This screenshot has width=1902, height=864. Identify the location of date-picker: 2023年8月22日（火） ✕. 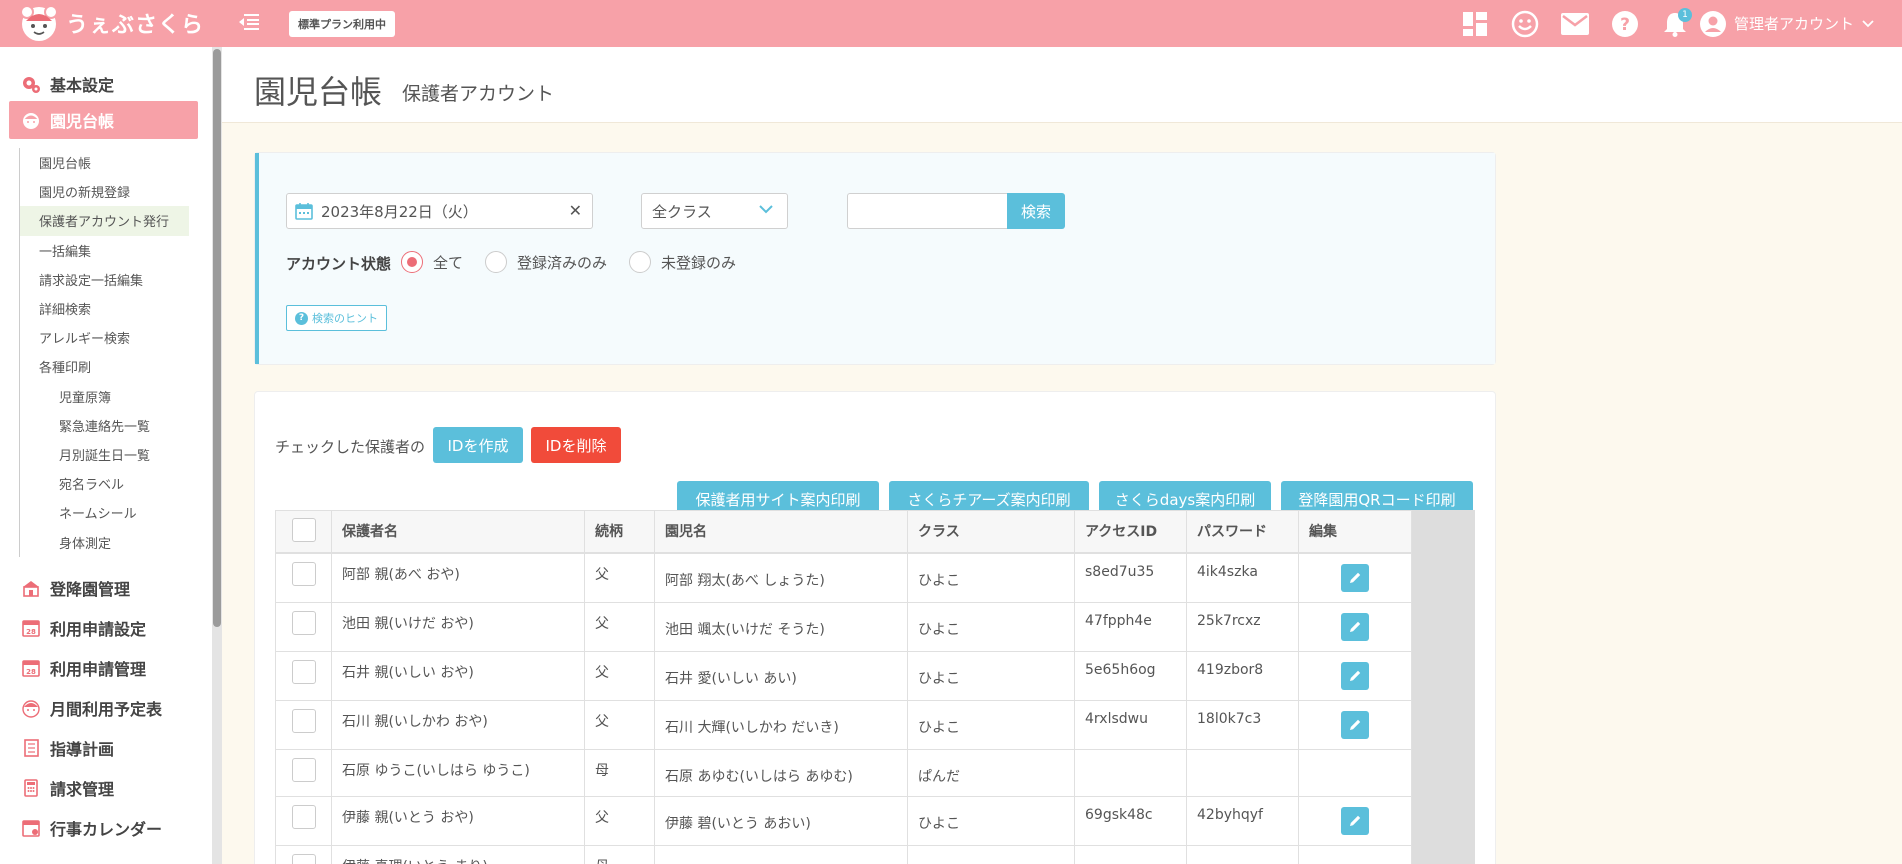
(439, 211).